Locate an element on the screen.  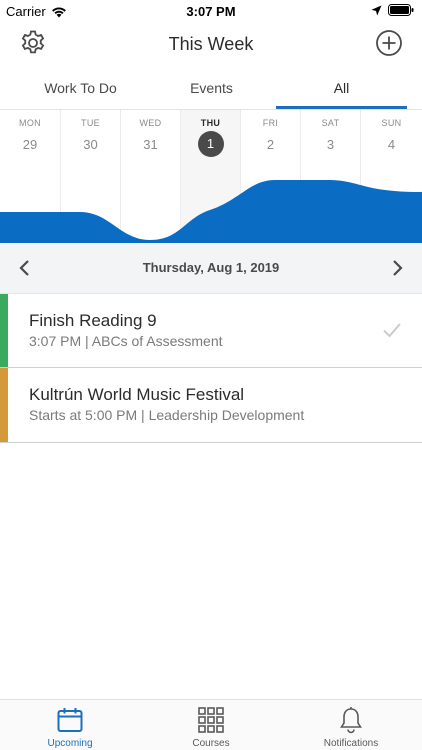
tab-label: All is located at coordinates (341, 88).